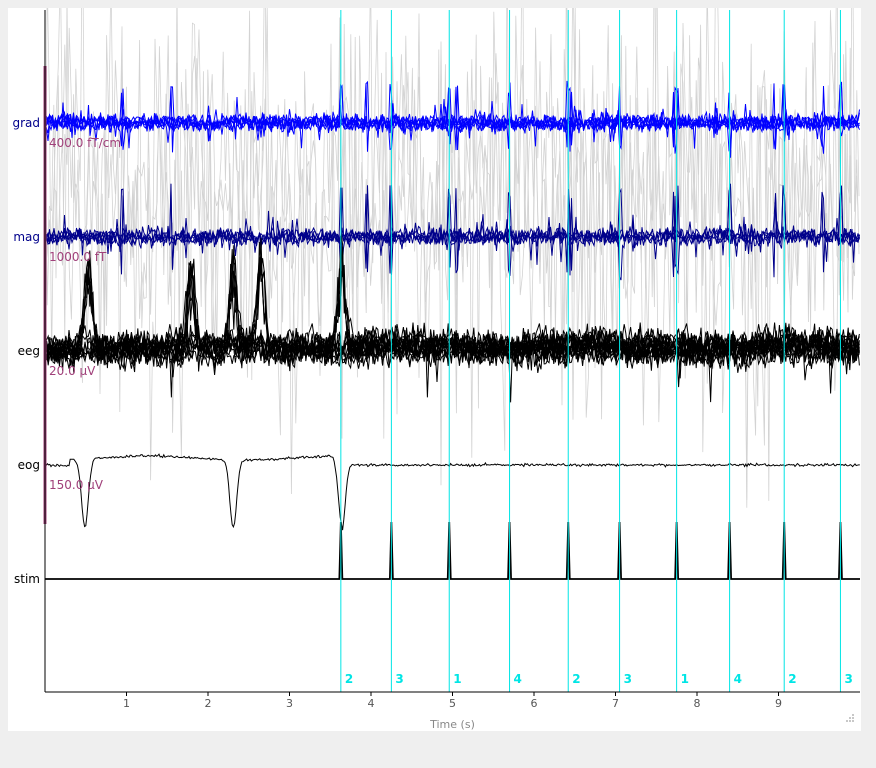  I want to click on x-tick-label: 8, so click(697, 703).